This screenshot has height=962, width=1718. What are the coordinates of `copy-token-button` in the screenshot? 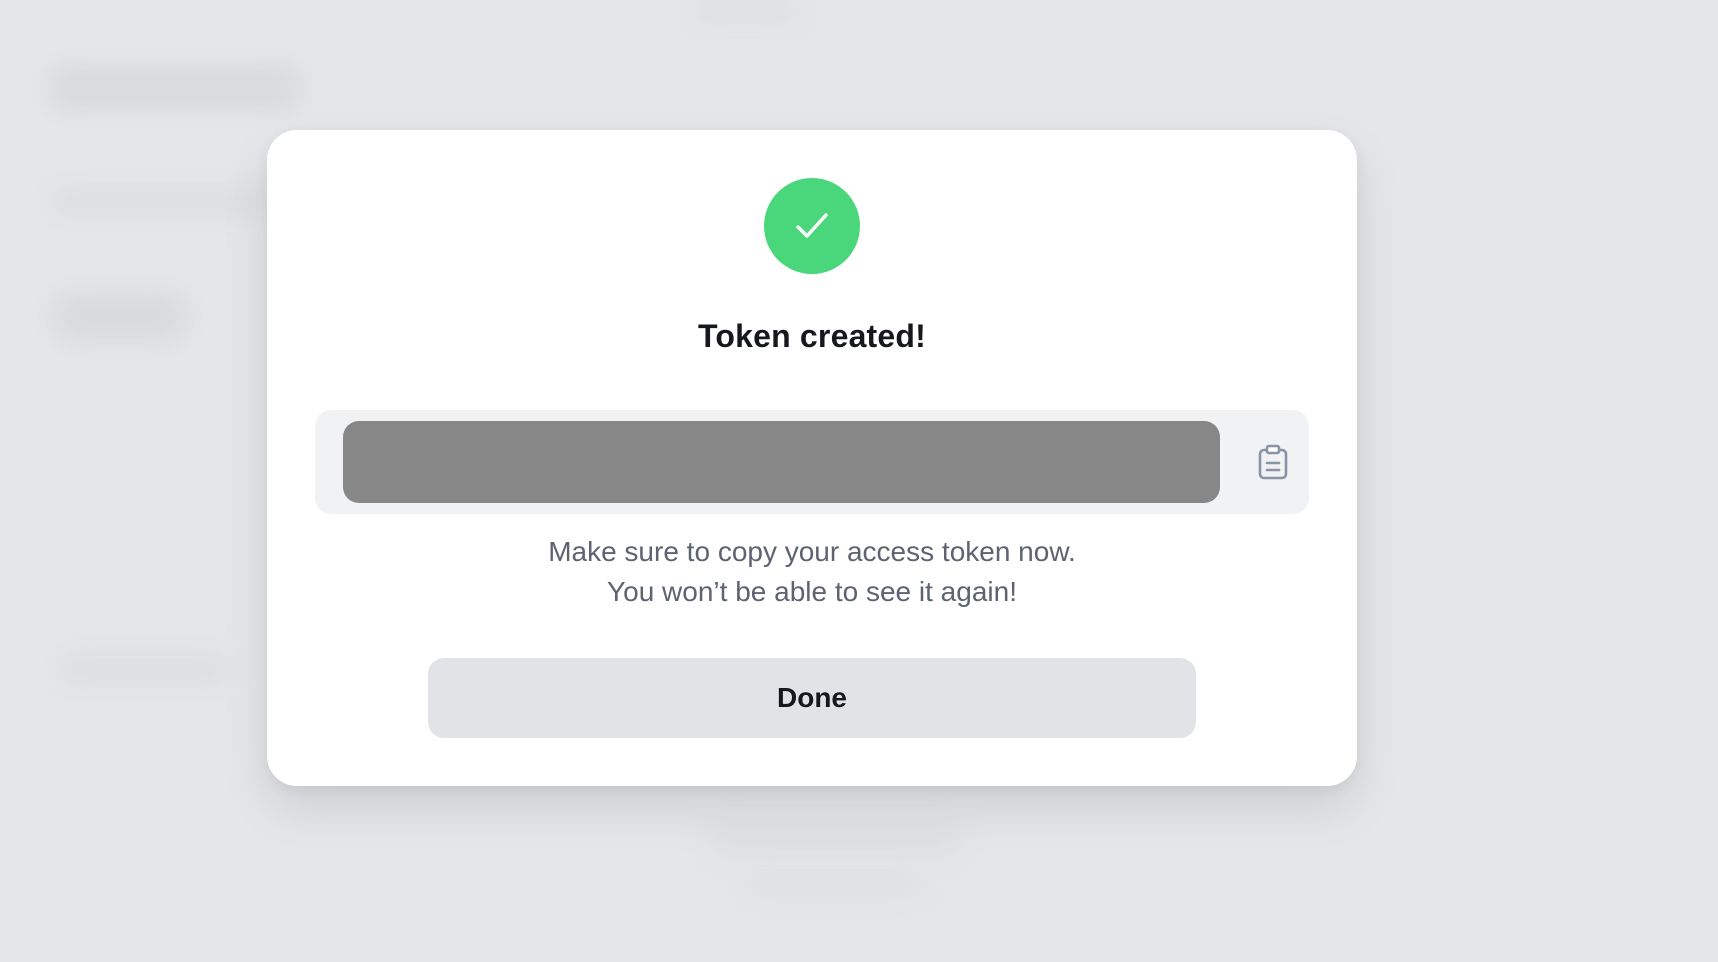 It's located at (1273, 462).